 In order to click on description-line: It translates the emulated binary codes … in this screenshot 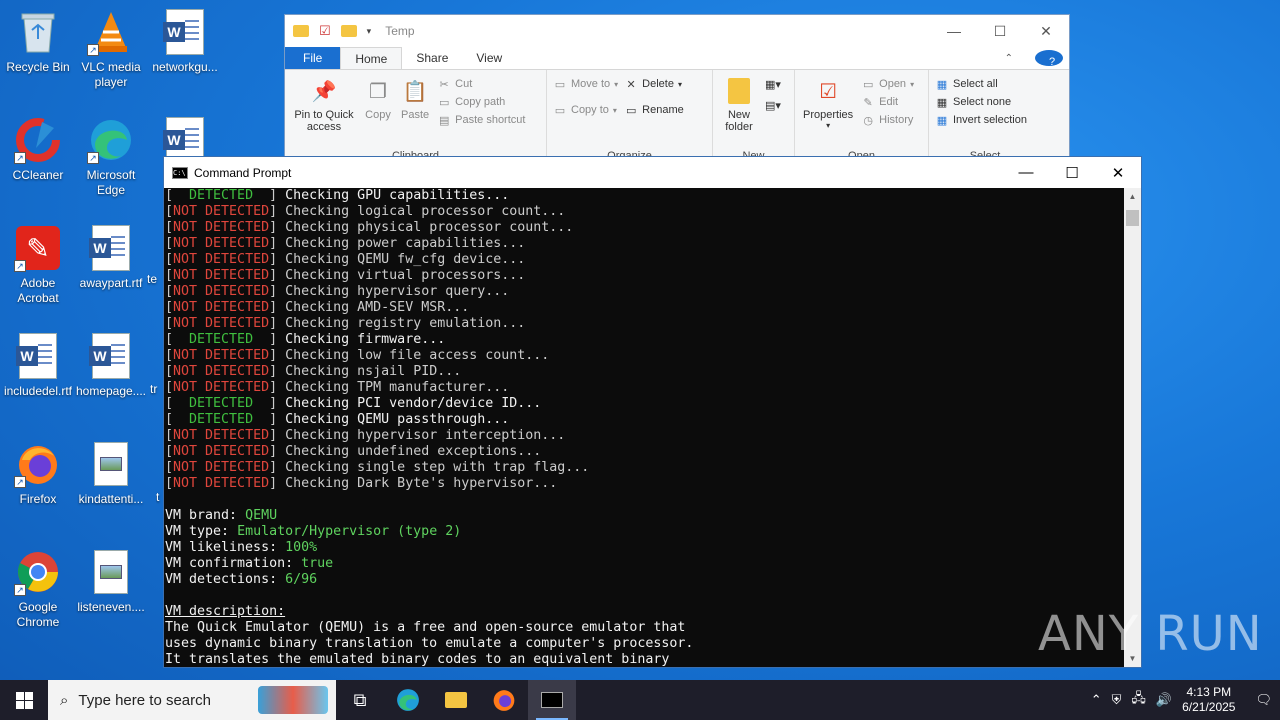, I will do `click(417, 659)`.